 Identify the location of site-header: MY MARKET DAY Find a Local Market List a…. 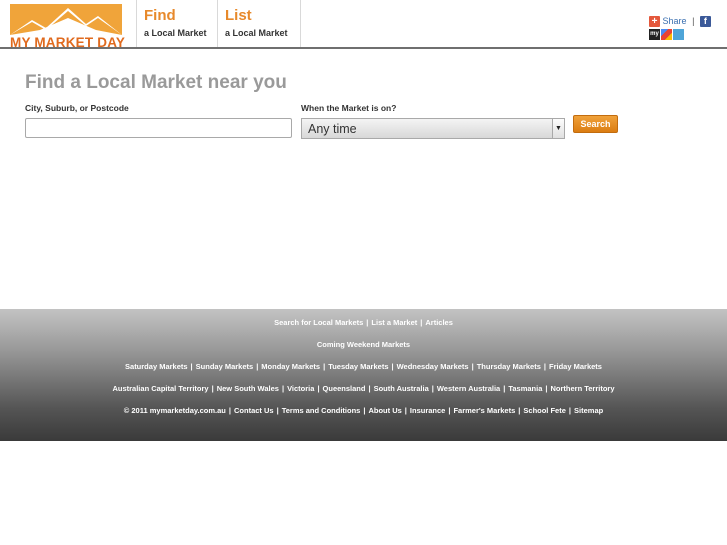
(363, 25).